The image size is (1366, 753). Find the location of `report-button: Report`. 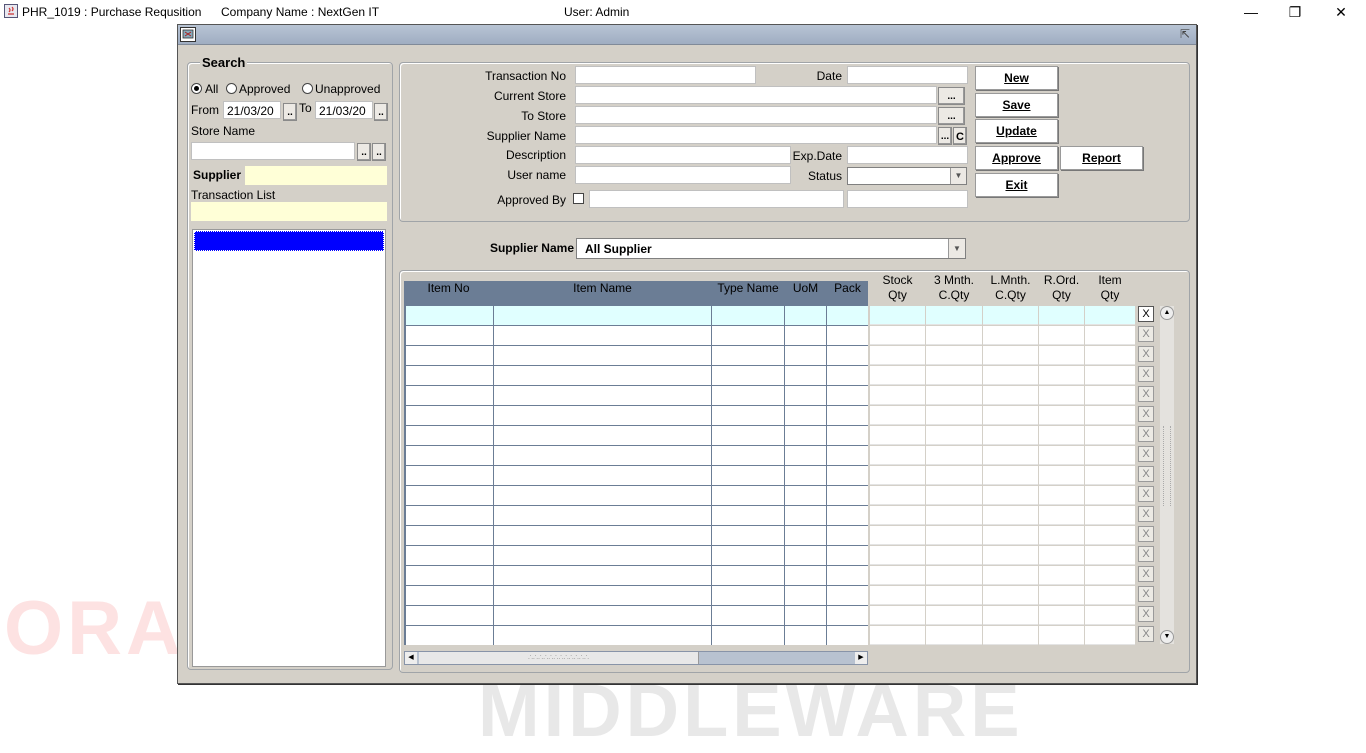

report-button: Report is located at coordinates (1101, 158).